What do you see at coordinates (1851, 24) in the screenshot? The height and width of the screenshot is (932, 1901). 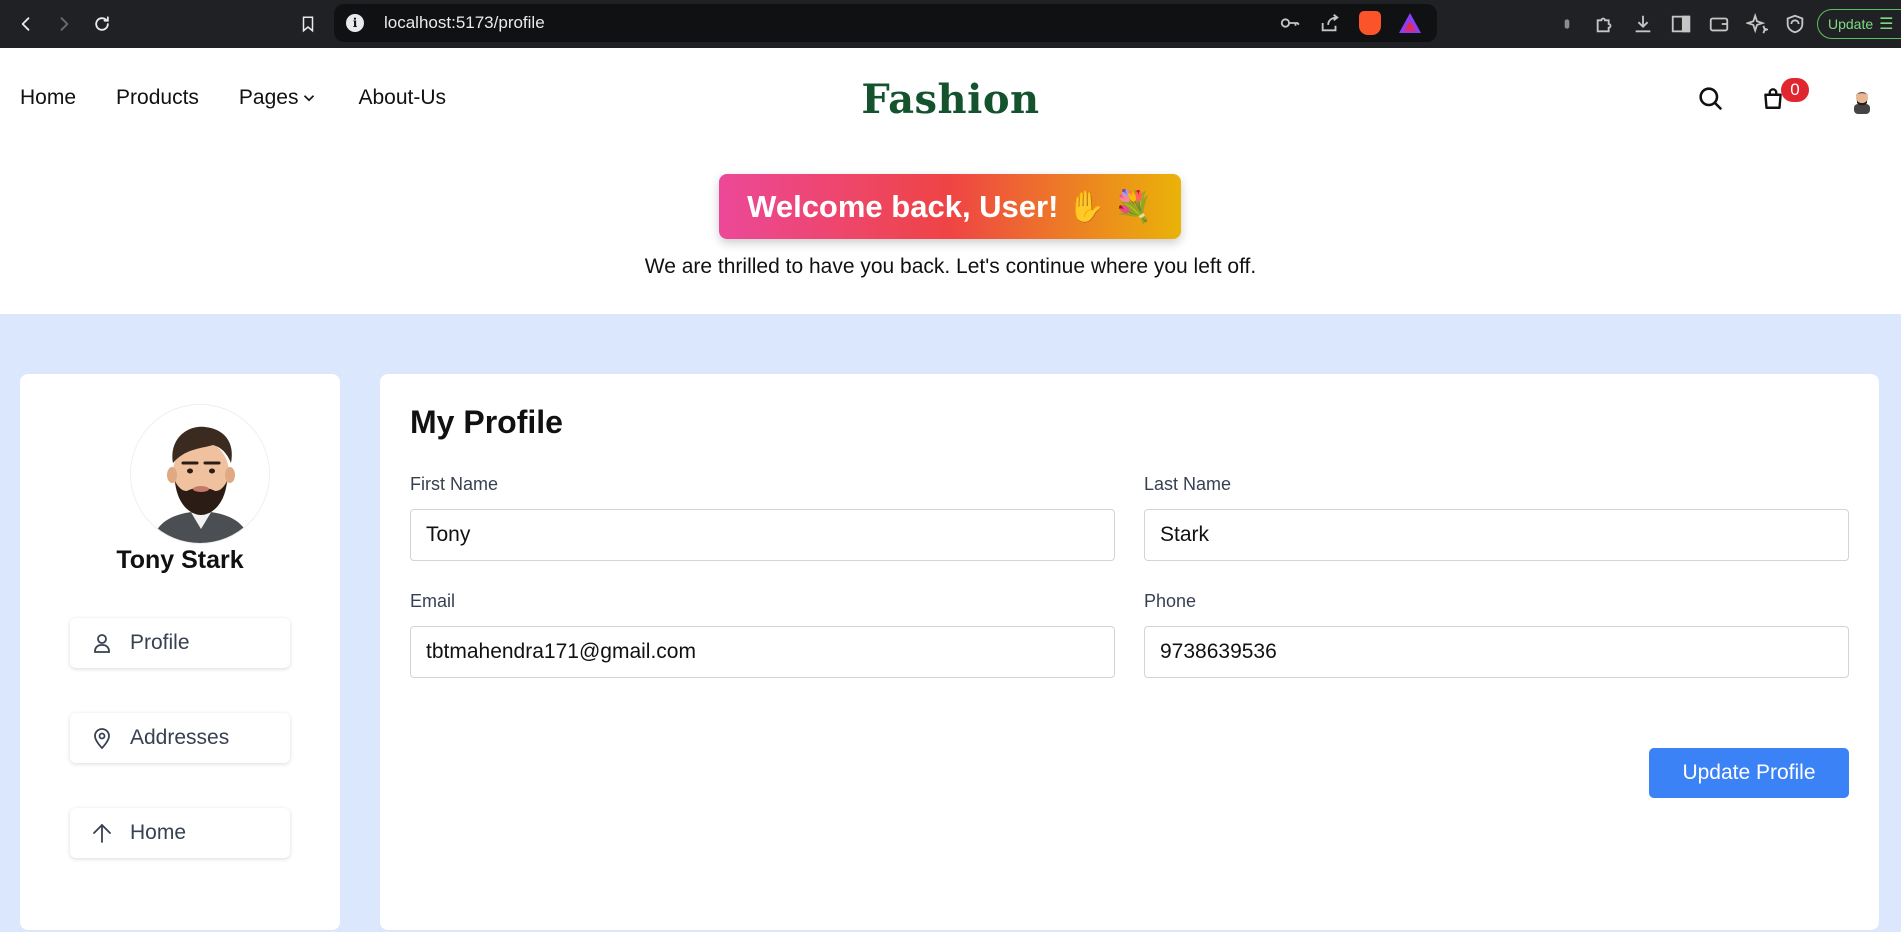 I see `browser-update-label: Update` at bounding box center [1851, 24].